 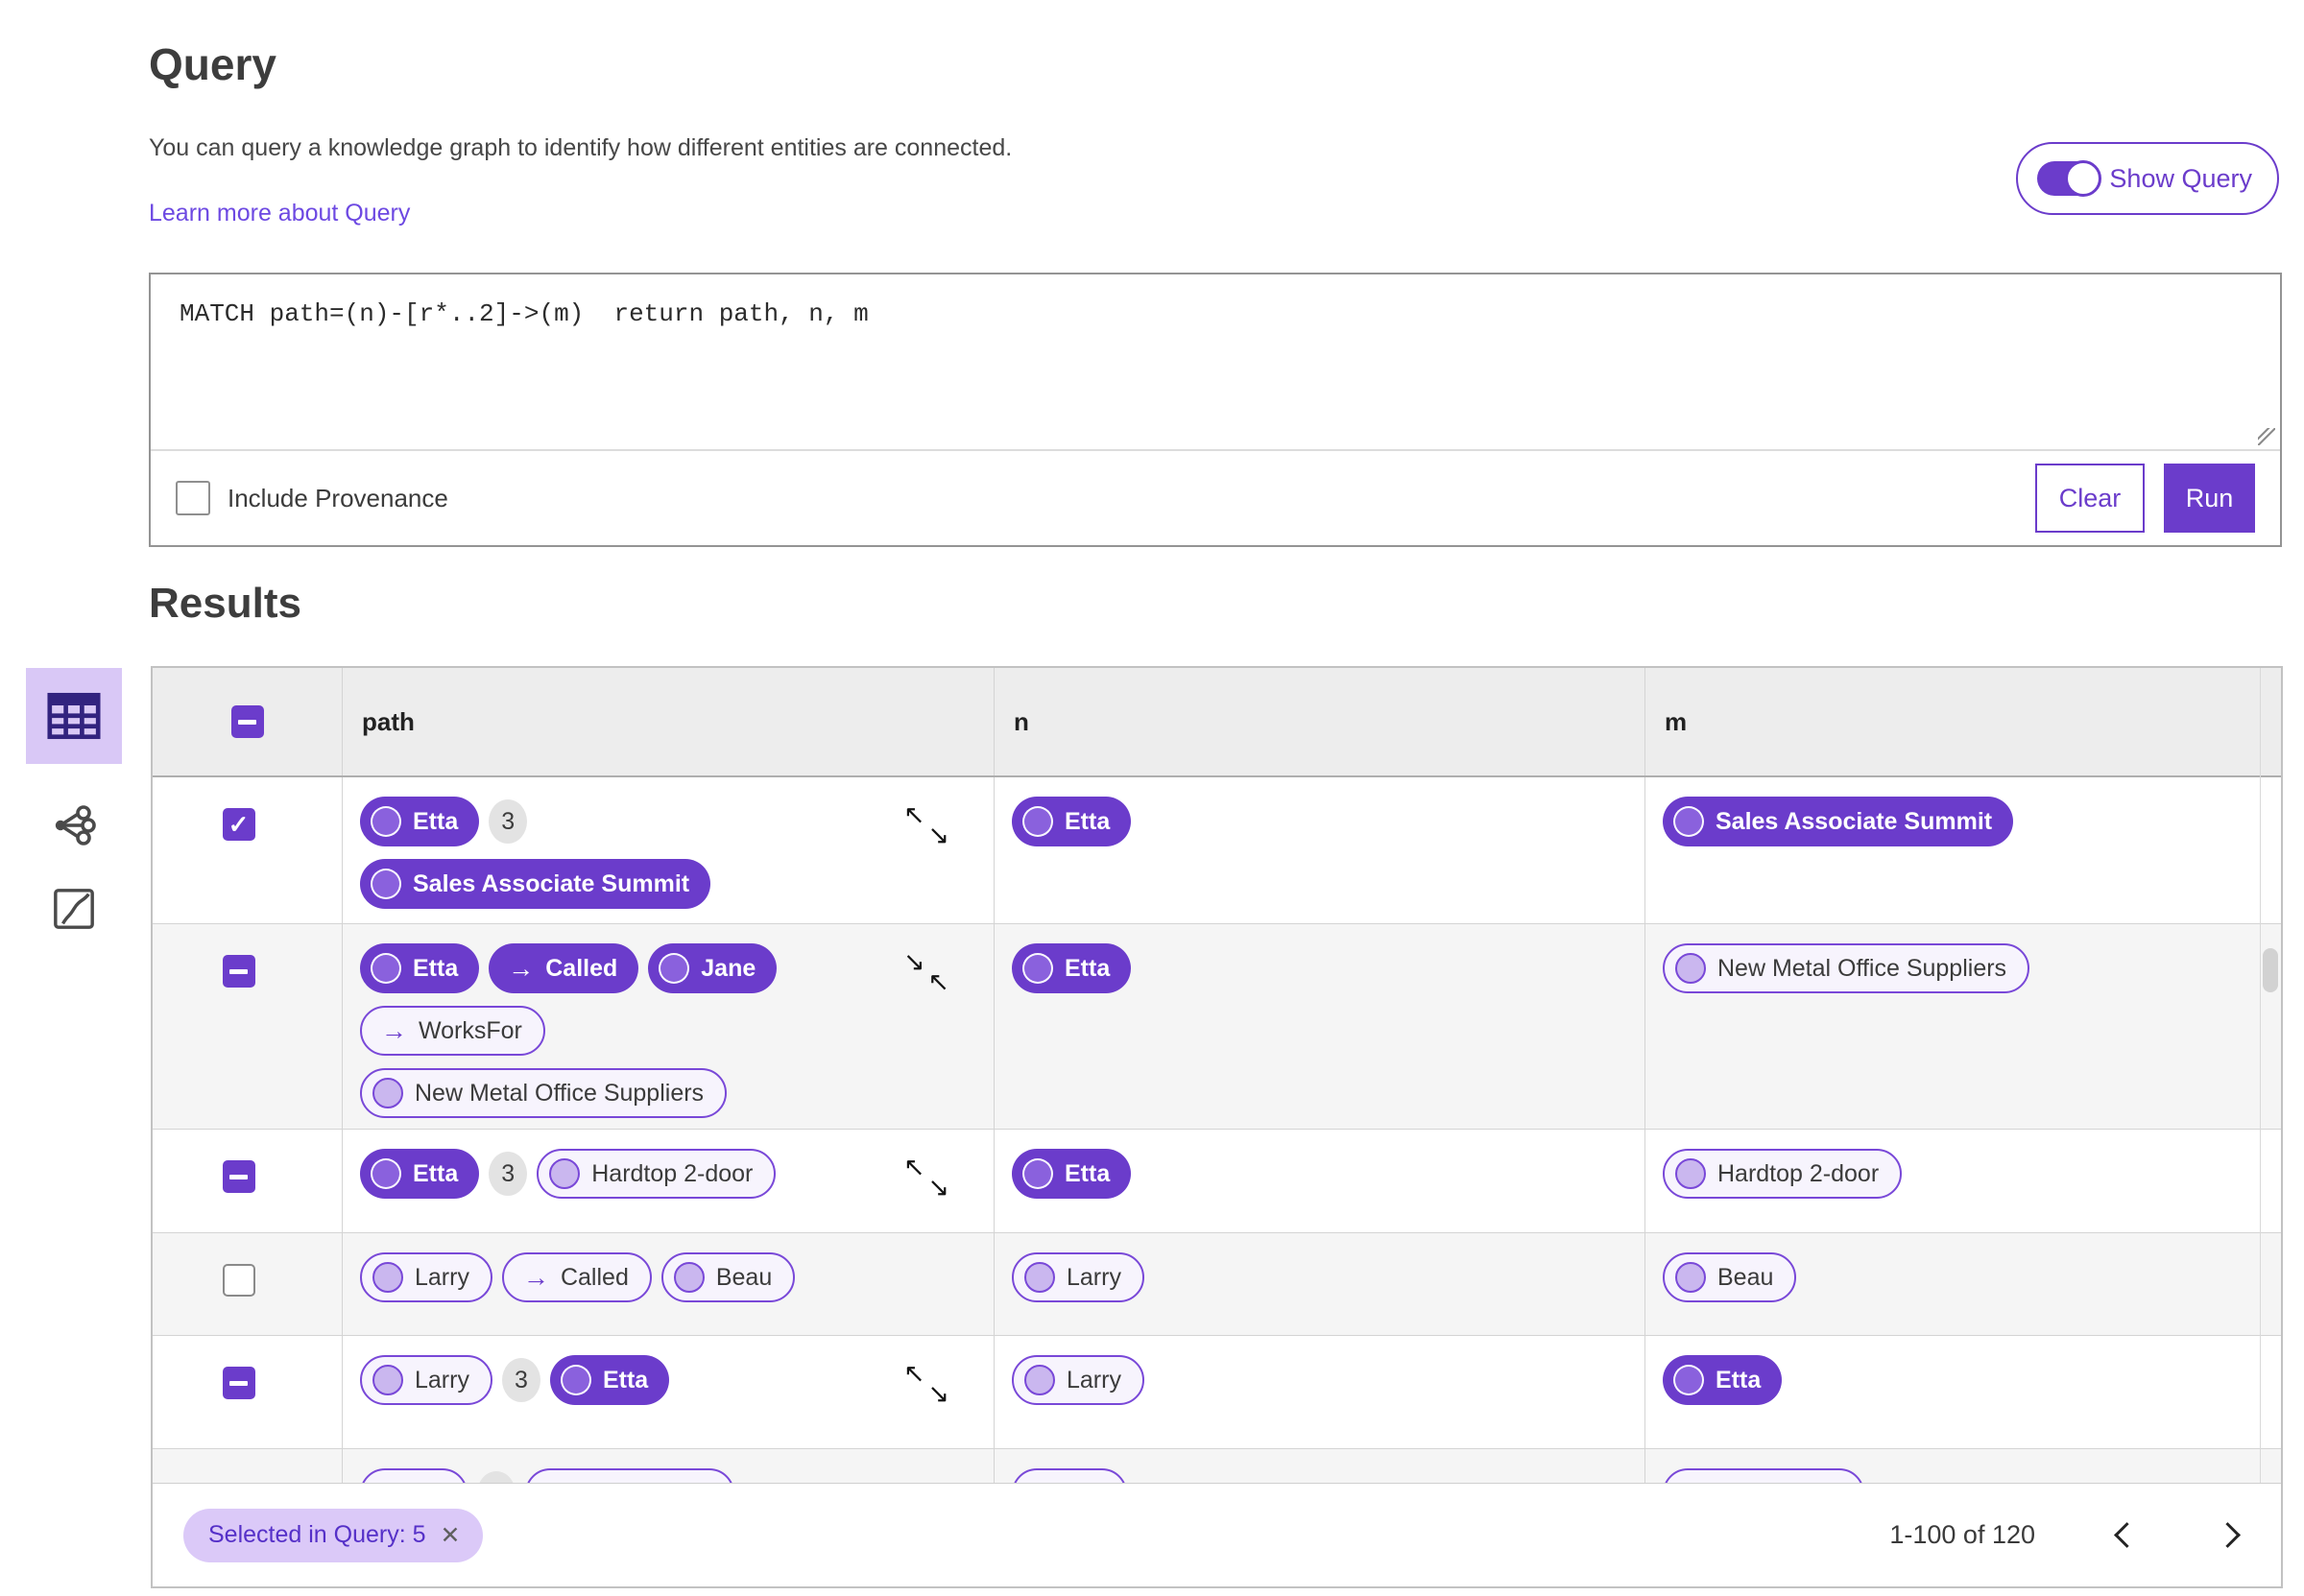 I want to click on include-provenance-label: Include Provenance, so click(x=338, y=497).